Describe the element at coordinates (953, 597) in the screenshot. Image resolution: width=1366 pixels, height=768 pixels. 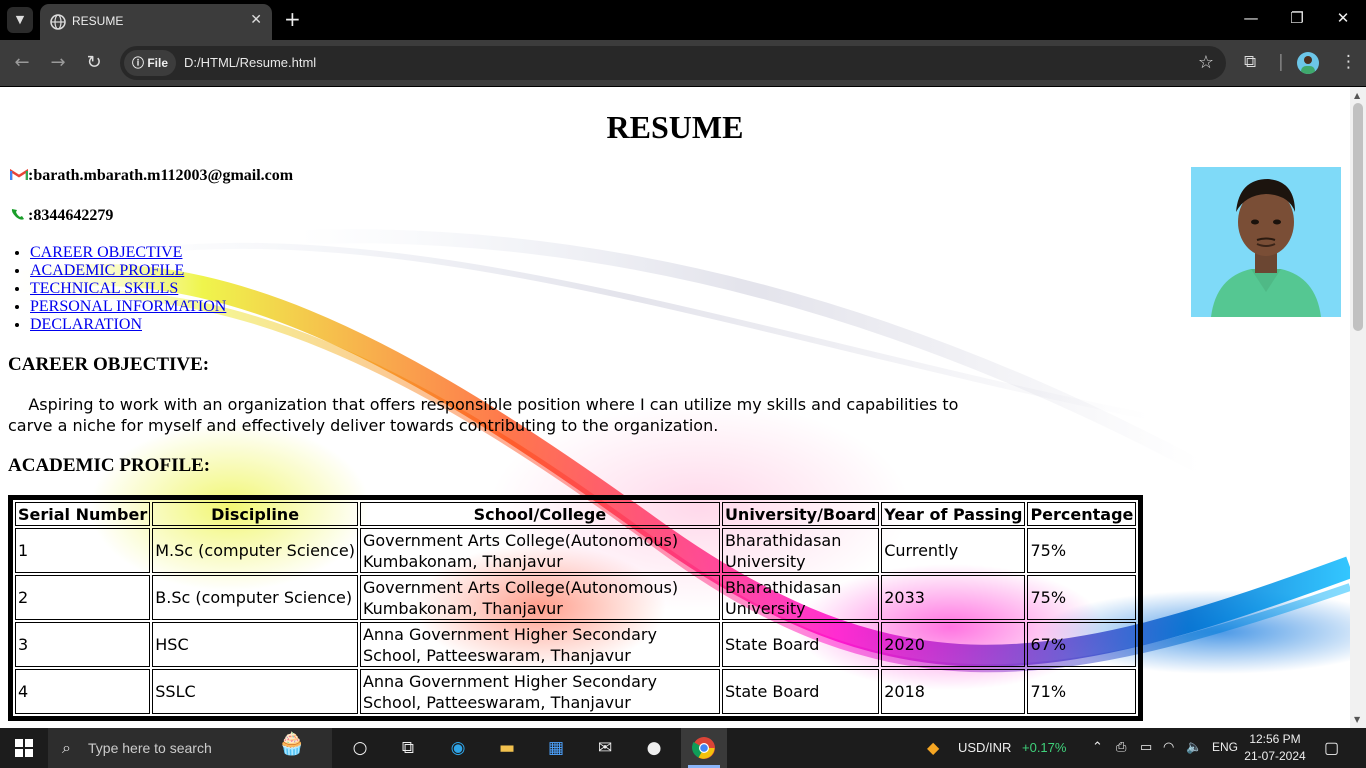
I see `cell-year: 2033` at that location.